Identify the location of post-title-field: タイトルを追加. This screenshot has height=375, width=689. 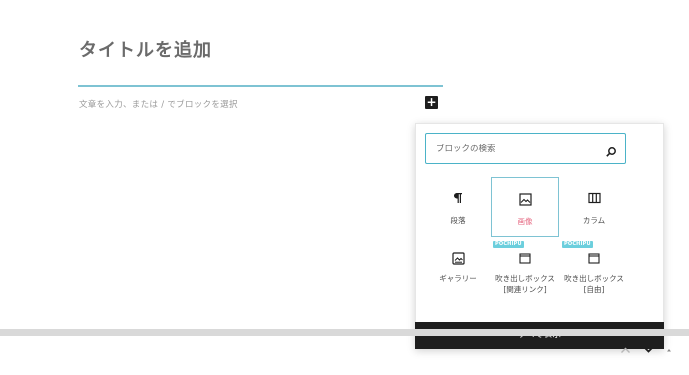
(145, 49).